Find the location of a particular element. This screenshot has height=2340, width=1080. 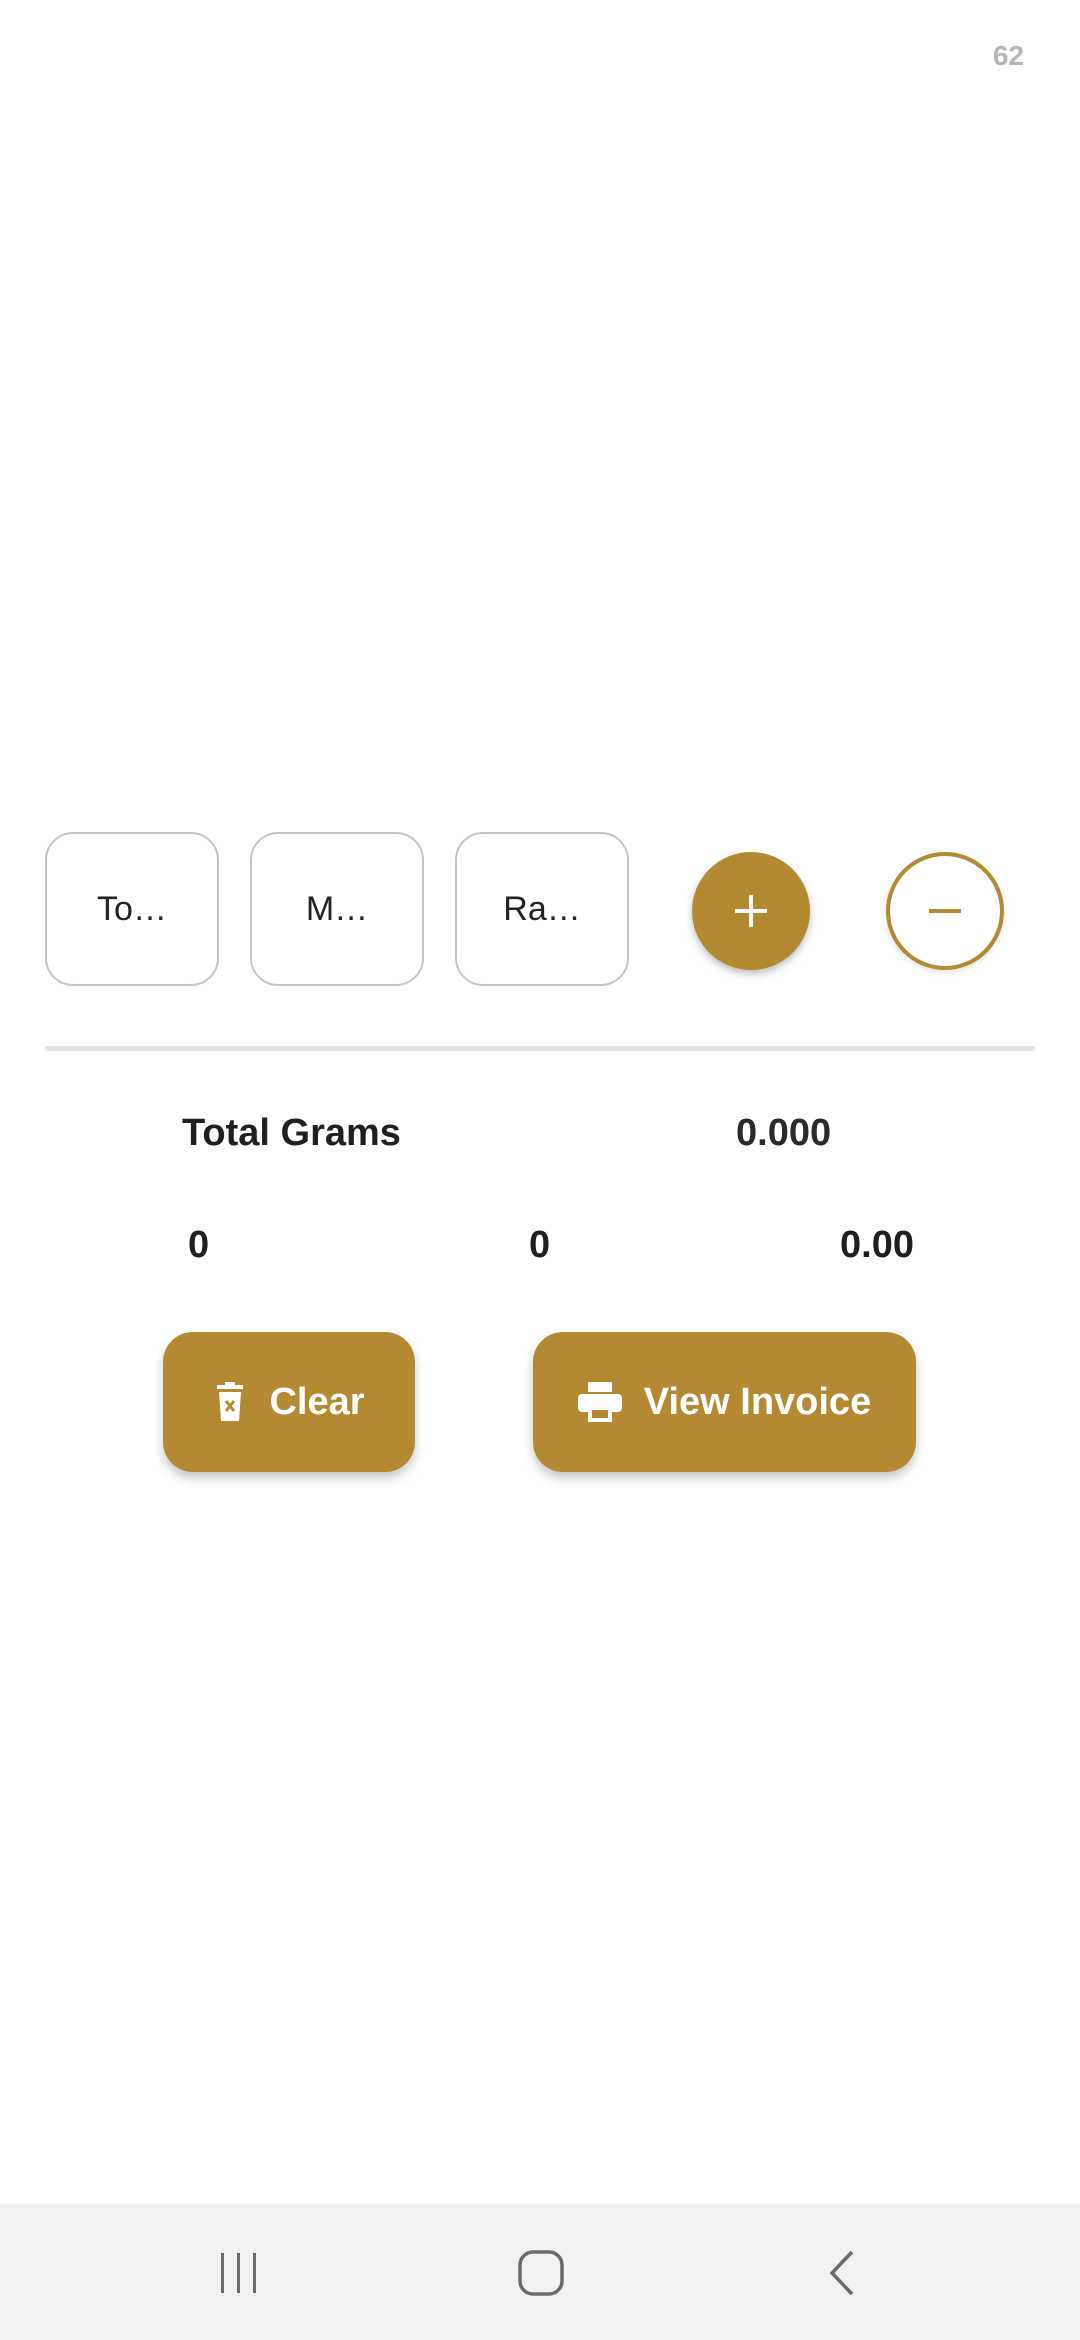

recent-apps-button is located at coordinates (239, 2273).